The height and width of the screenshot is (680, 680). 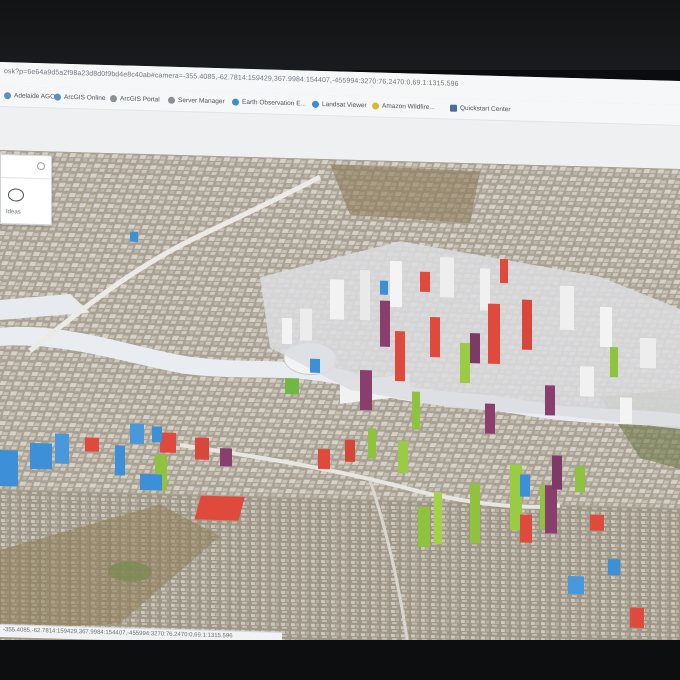 I want to click on bookmark-arcgis-portal: ArcGIS Portal, so click(x=135, y=99).